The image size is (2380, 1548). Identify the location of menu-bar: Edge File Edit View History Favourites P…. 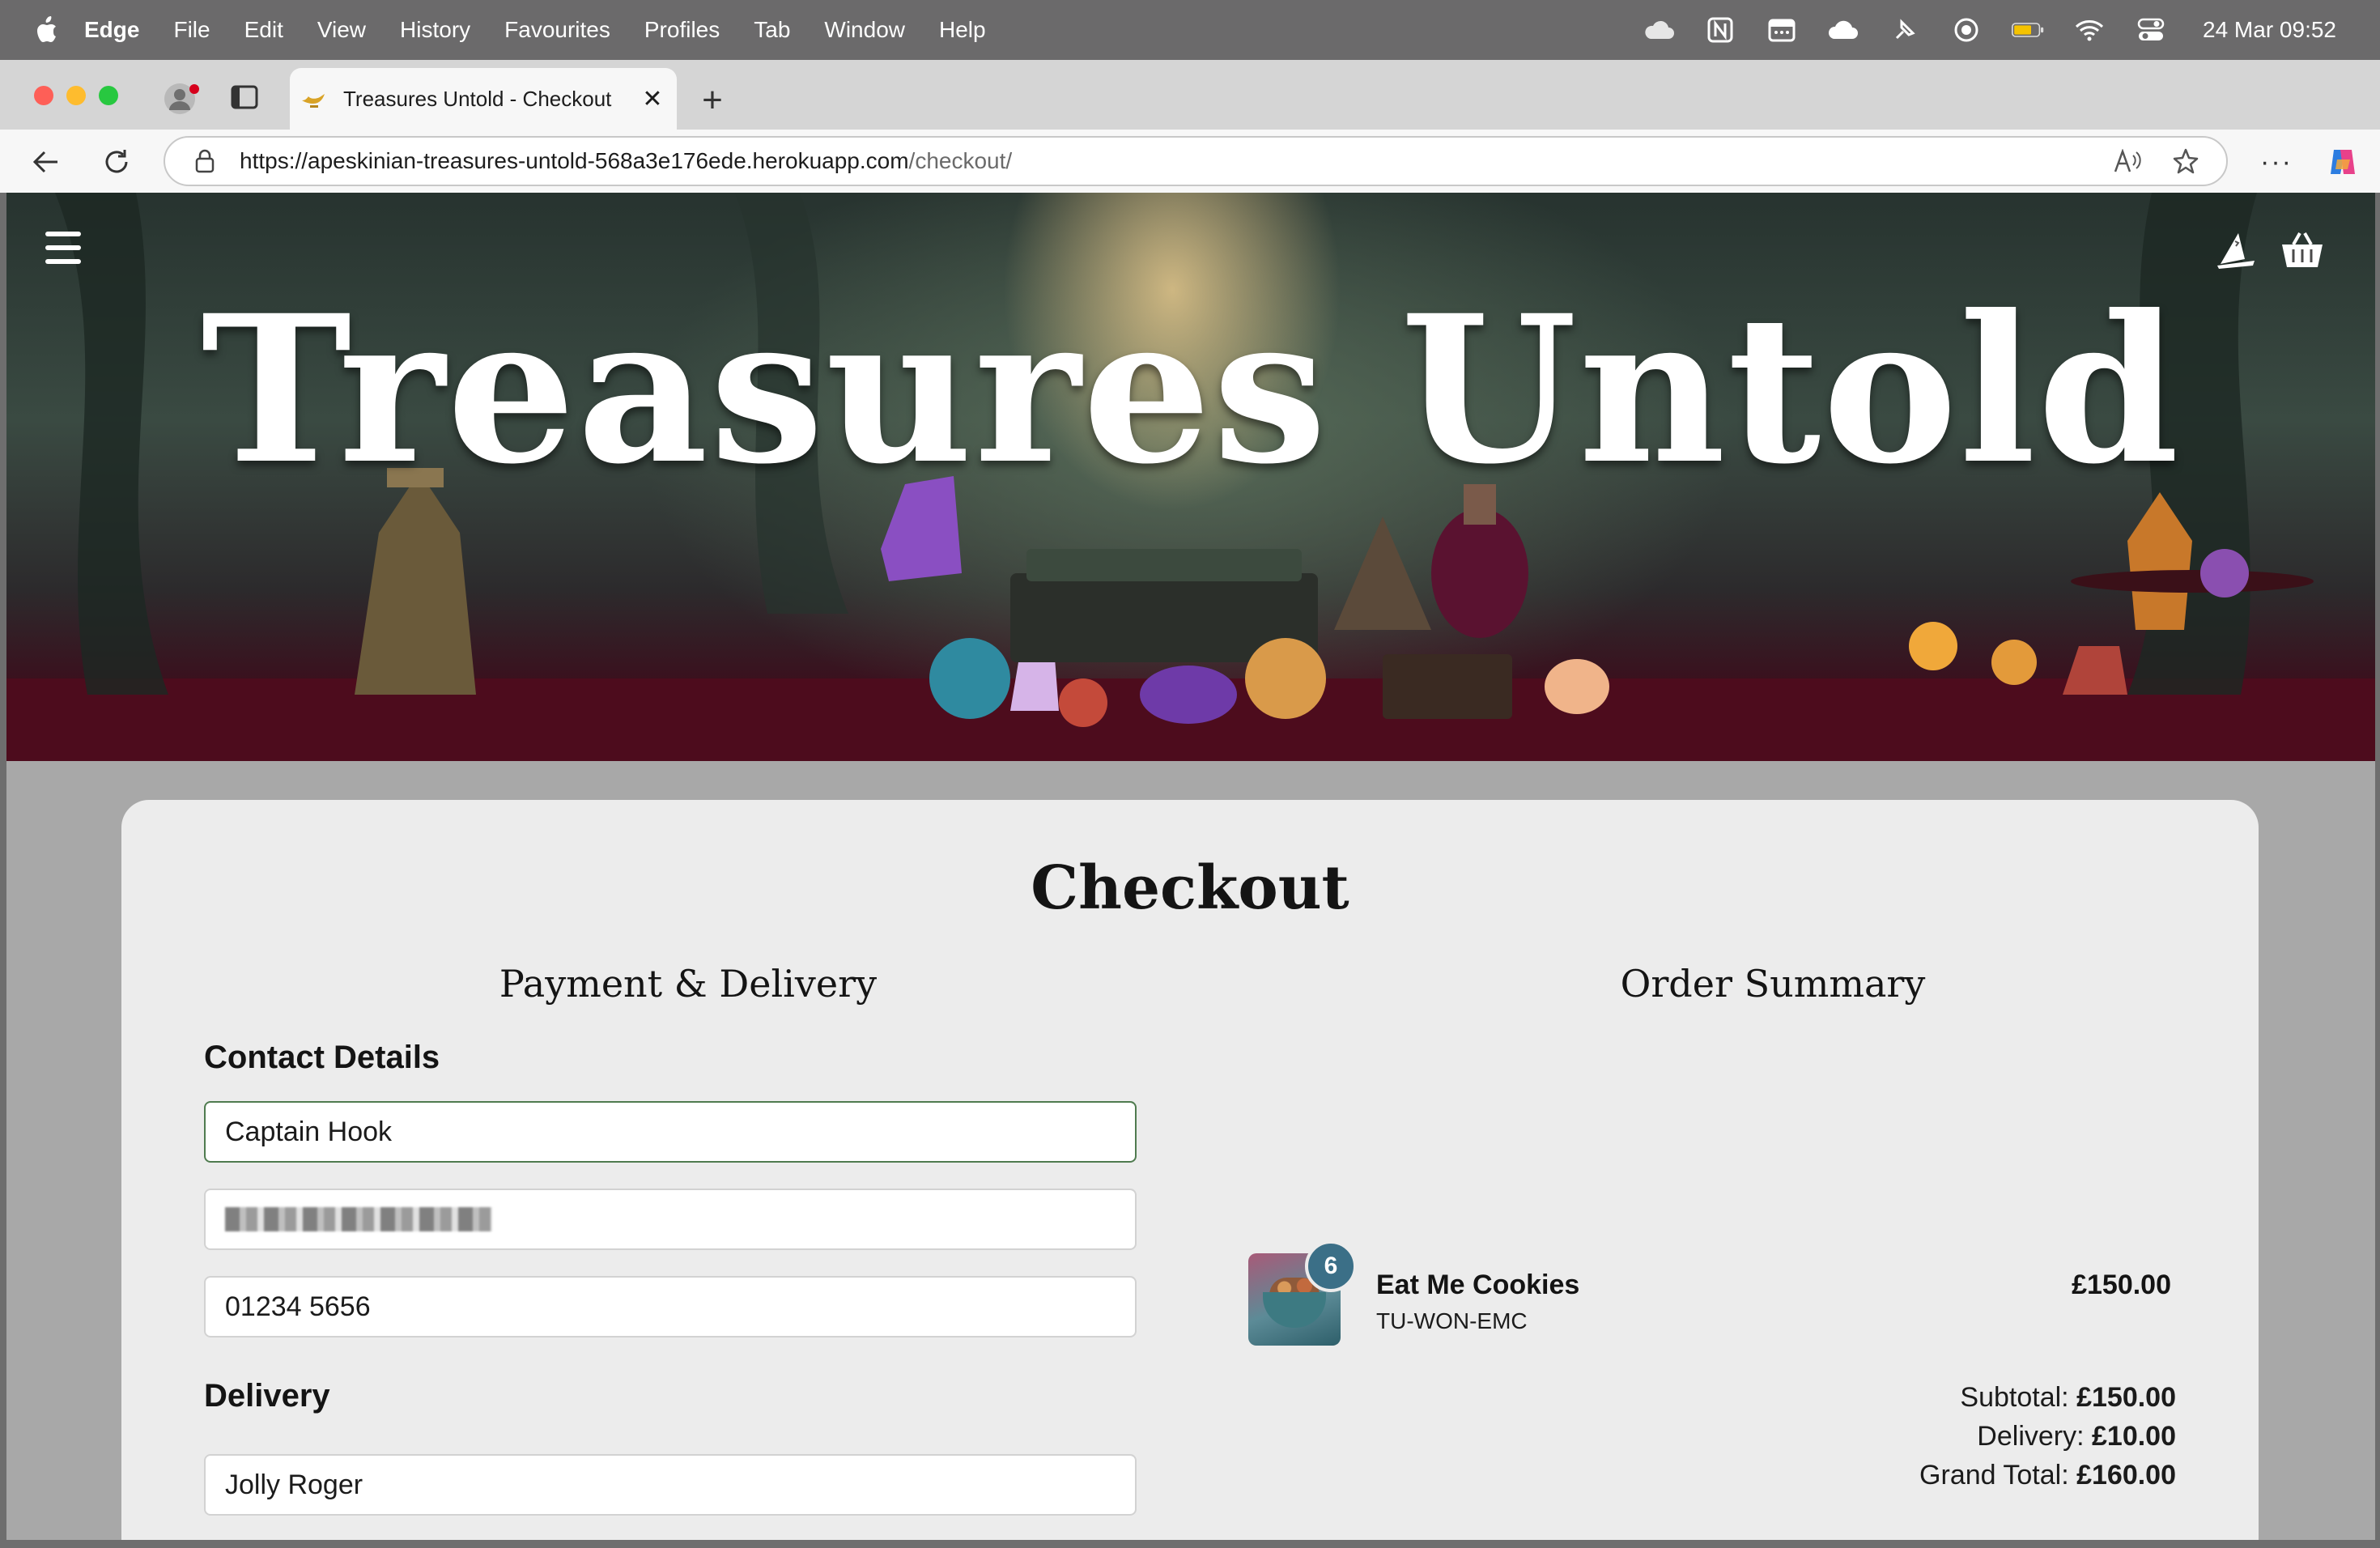
(1190, 30).